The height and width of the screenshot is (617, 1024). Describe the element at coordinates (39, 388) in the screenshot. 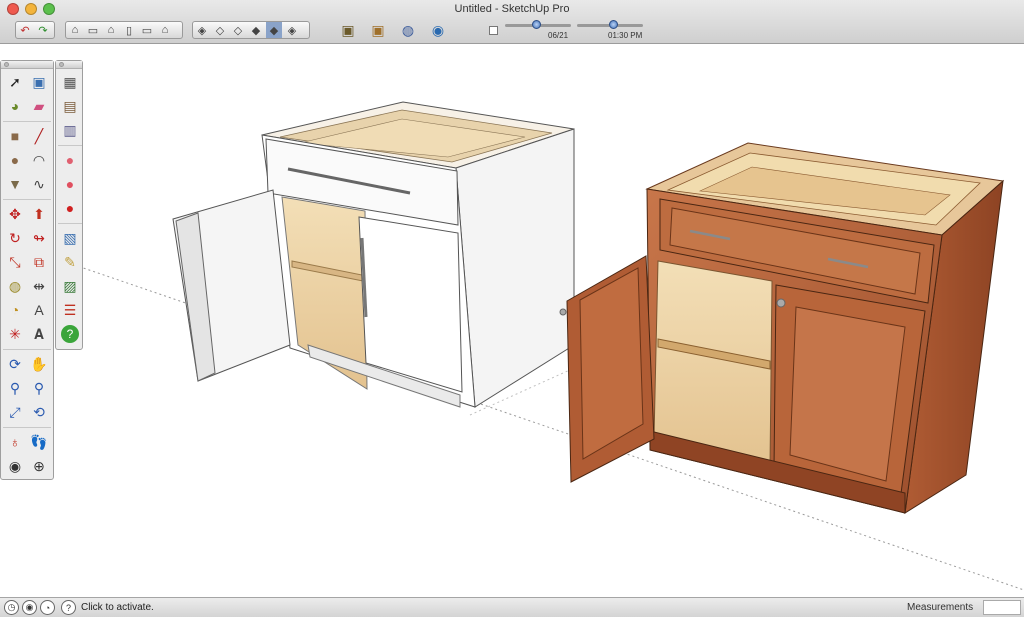

I see `zoom-window-icon: ⚲` at that location.